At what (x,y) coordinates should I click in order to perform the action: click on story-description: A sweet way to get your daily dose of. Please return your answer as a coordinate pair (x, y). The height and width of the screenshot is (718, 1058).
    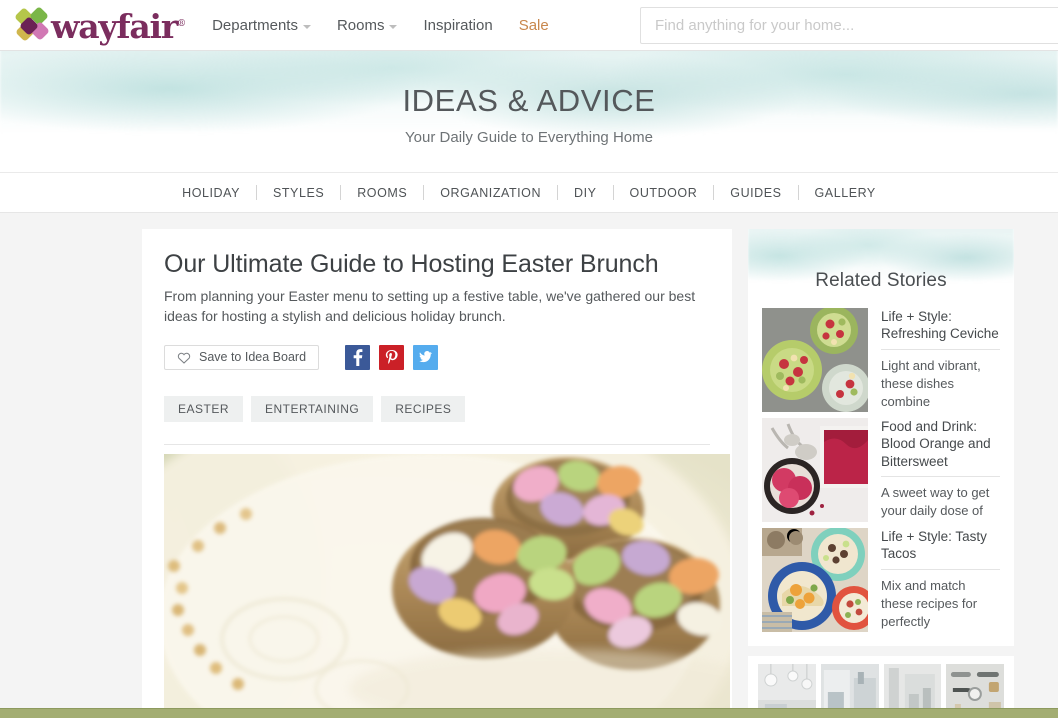
    Looking at the image, I should click on (935, 501).